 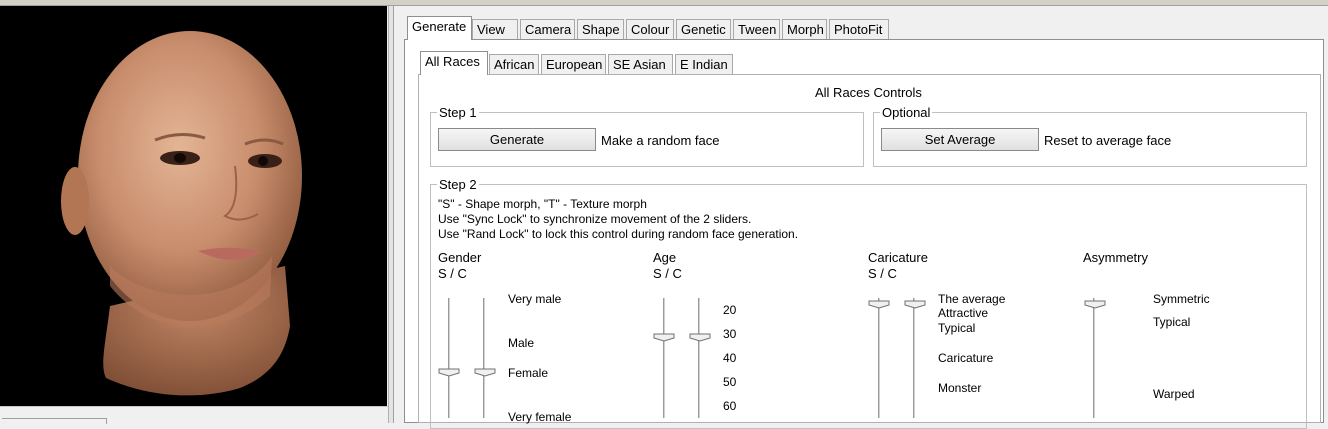 What do you see at coordinates (703, 29) in the screenshot?
I see `tab-genetic: Genetic` at bounding box center [703, 29].